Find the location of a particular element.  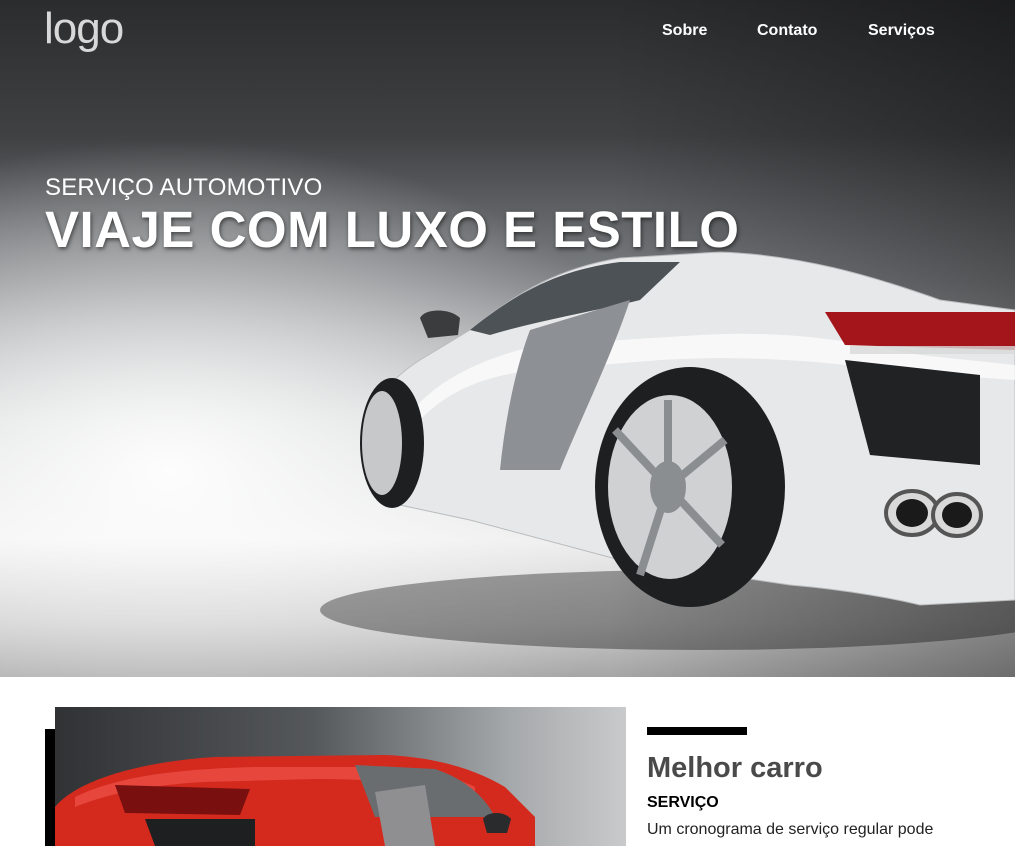

feature-text: Um cronograma de serviço regular pode is located at coordinates (790, 829).